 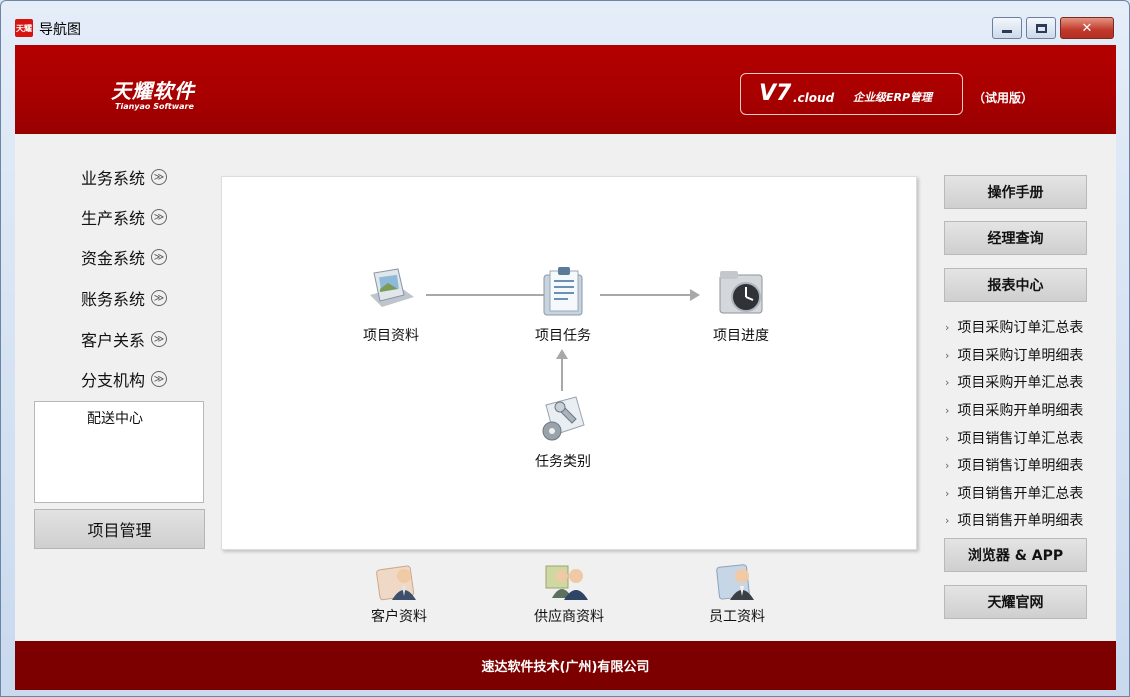 I want to click on sidebar-item-crm: 客户关系 ≫, so click(x=124, y=339).